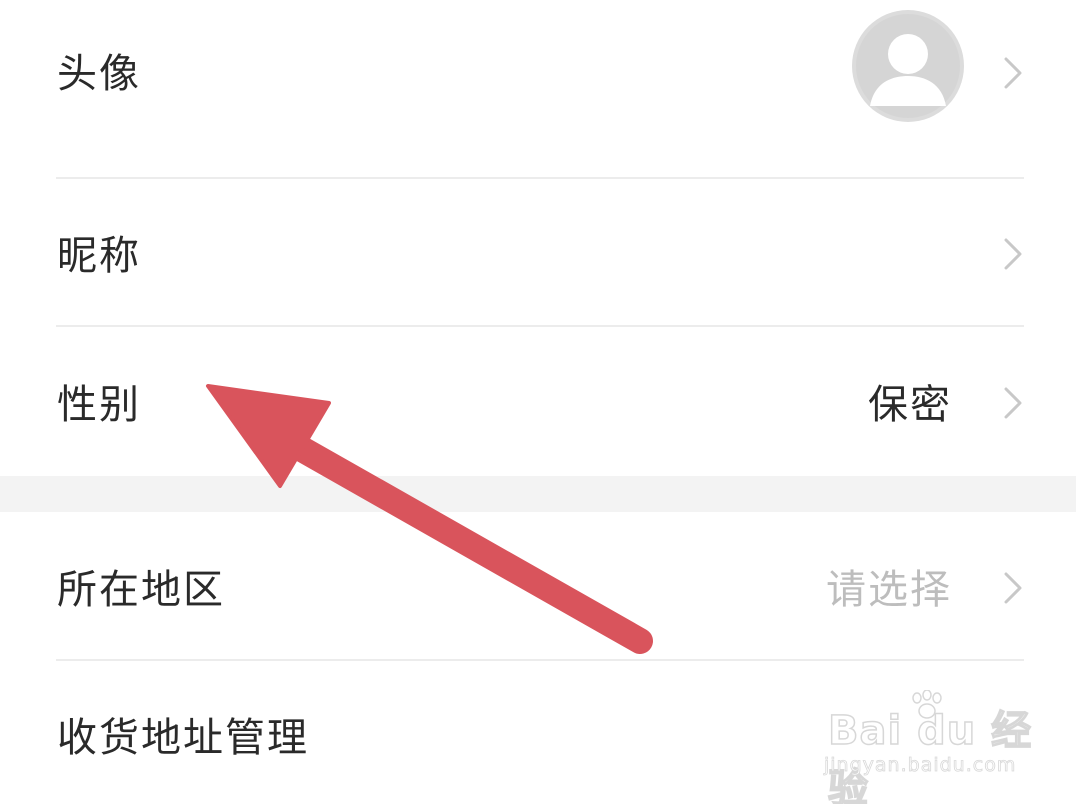  I want to click on baidu-jingyan-watermark: Bai du 经验 jingyan.baidu.com, so click(934, 747).